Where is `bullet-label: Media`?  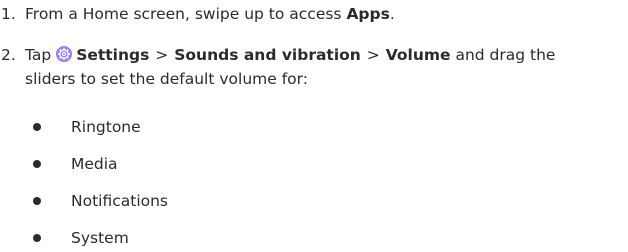 bullet-label: Media is located at coordinates (94, 164).